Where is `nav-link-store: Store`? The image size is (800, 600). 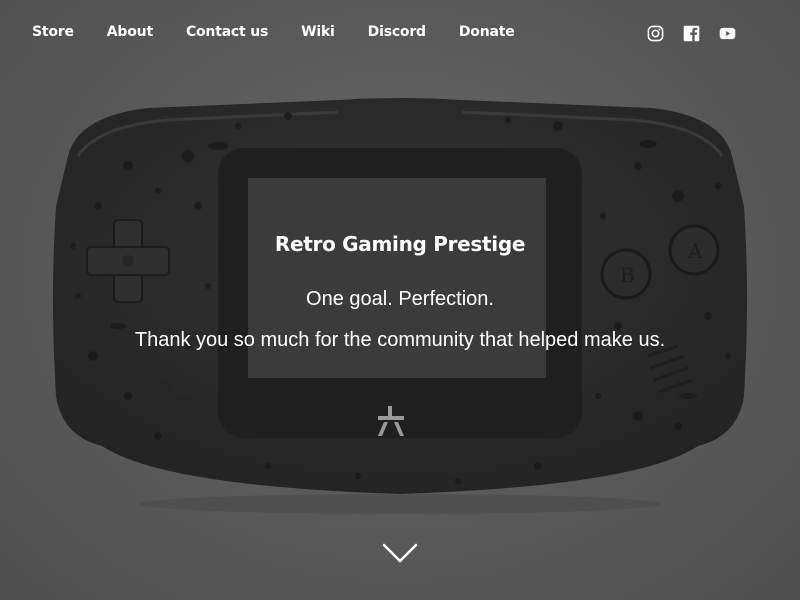
nav-link-store: Store is located at coordinates (53, 32).